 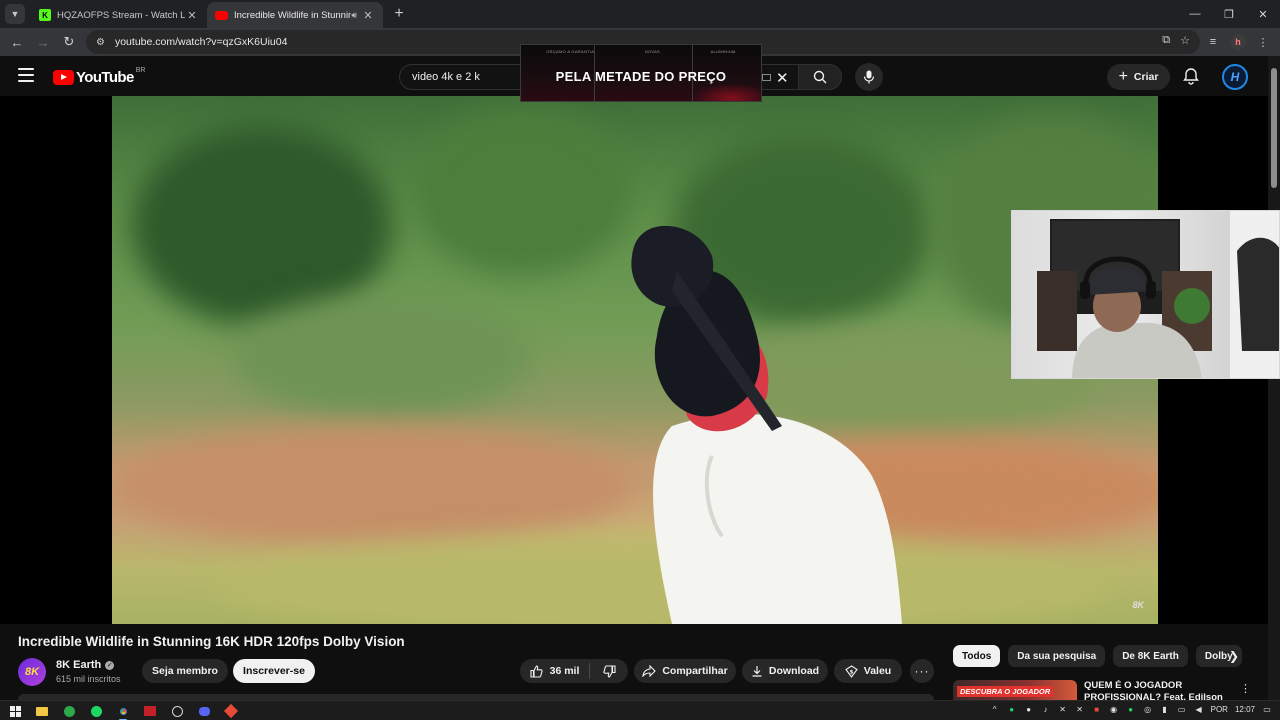 What do you see at coordinates (1274, 128) in the screenshot?
I see `scrollbar-thumb` at bounding box center [1274, 128].